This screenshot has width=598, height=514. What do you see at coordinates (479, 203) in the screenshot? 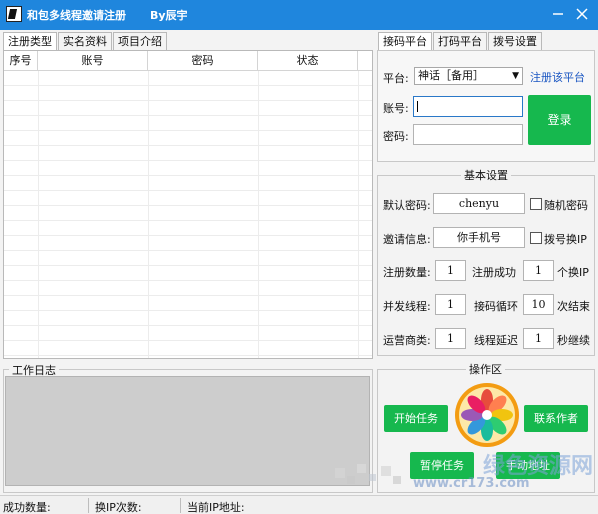
I see `default-password-input: chenyu` at bounding box center [479, 203].